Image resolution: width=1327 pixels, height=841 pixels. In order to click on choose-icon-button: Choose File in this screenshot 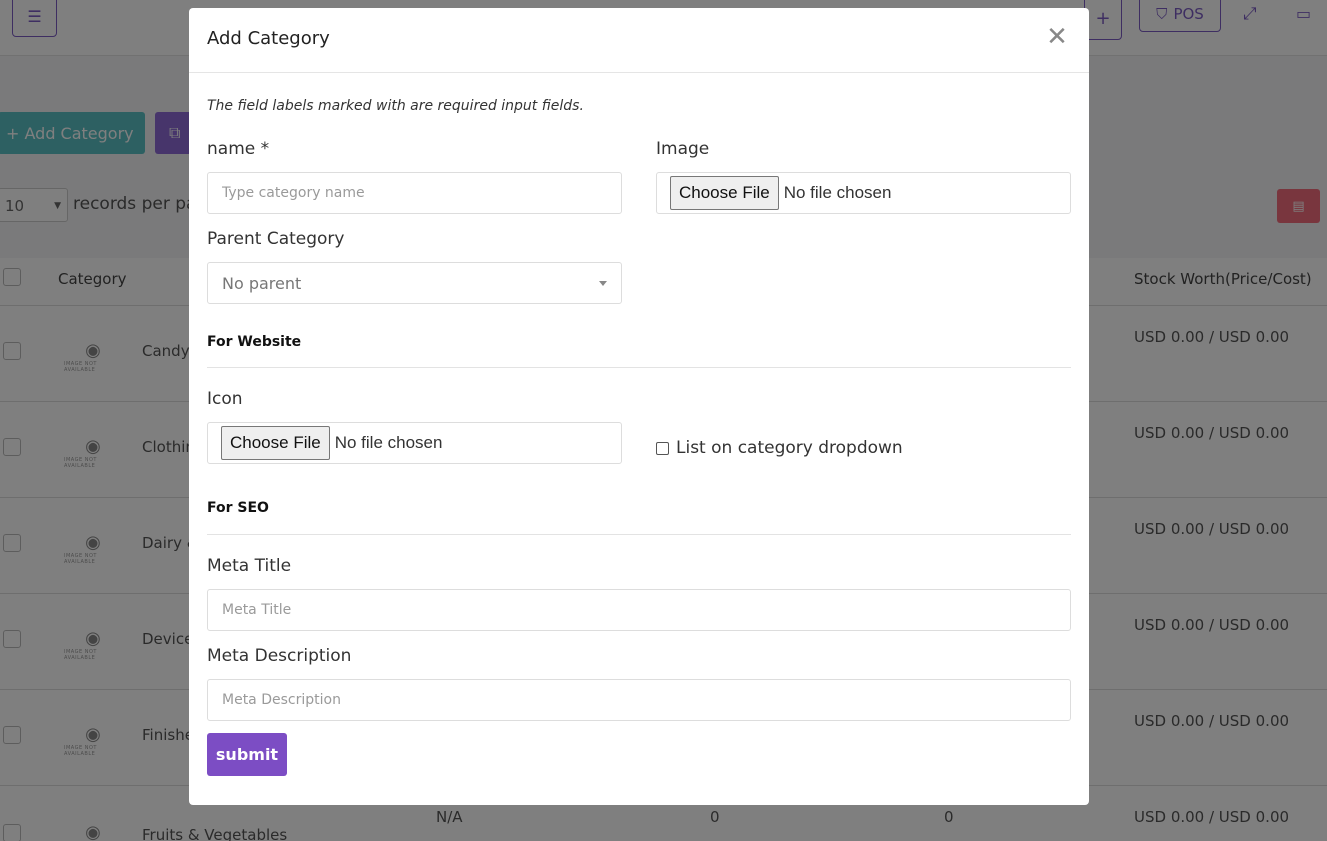, I will do `click(275, 443)`.